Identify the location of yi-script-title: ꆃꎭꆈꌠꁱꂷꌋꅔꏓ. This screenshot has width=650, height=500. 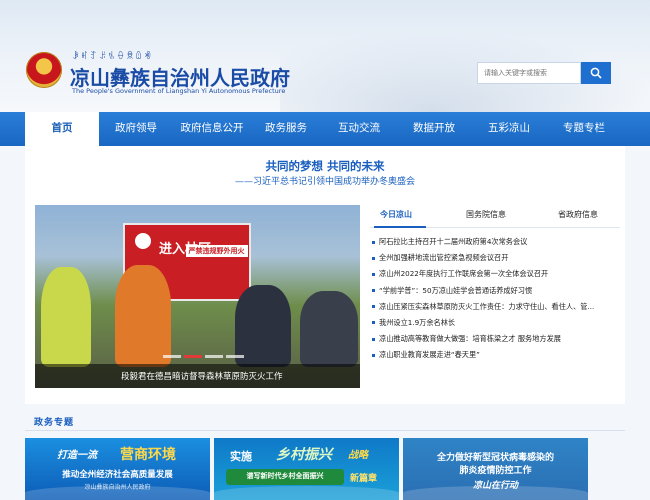
(113, 57).